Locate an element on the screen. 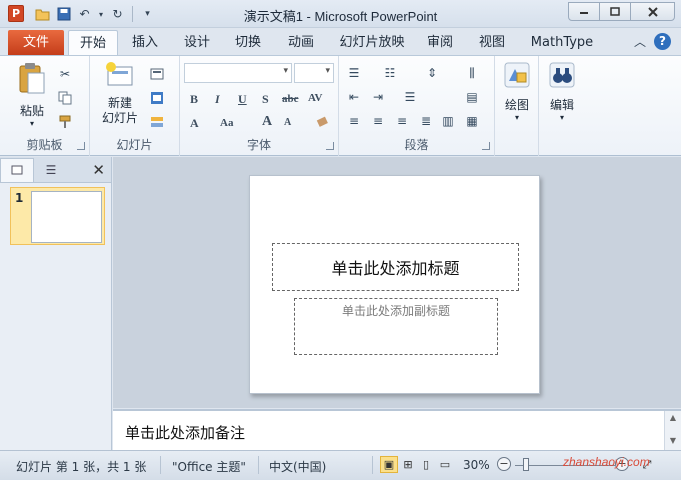 The height and width of the screenshot is (480, 681). theme-status: "Office 主题" is located at coordinates (209, 466).